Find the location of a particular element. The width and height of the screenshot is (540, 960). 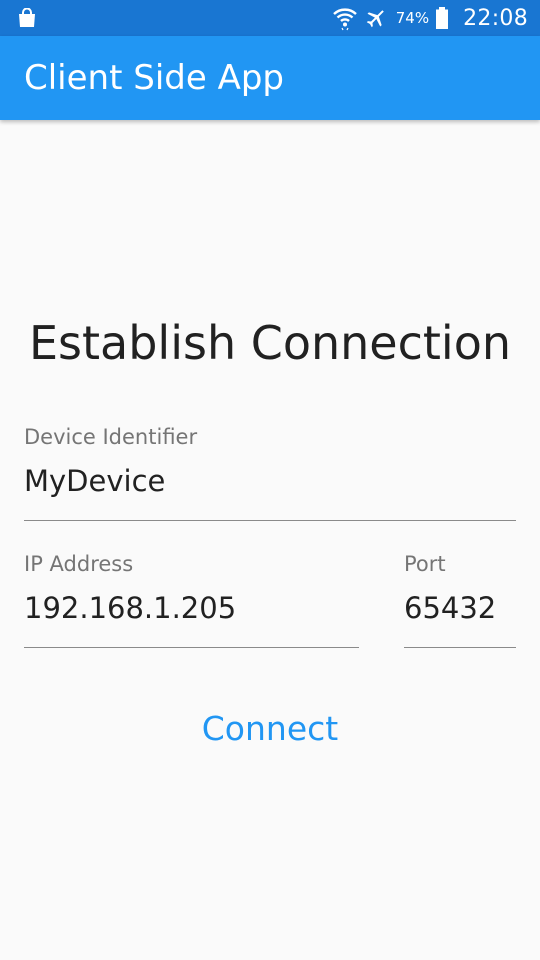

device-identifier-label: Device Identifier is located at coordinates (111, 437).